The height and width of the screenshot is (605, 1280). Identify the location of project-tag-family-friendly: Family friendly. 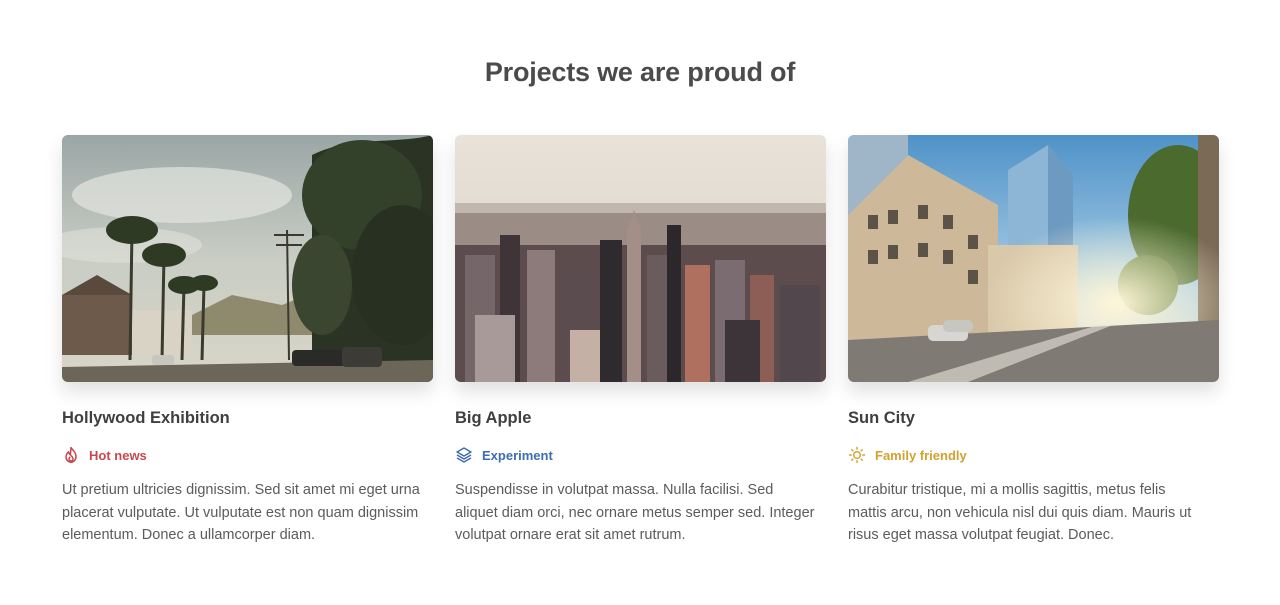
(1033, 455).